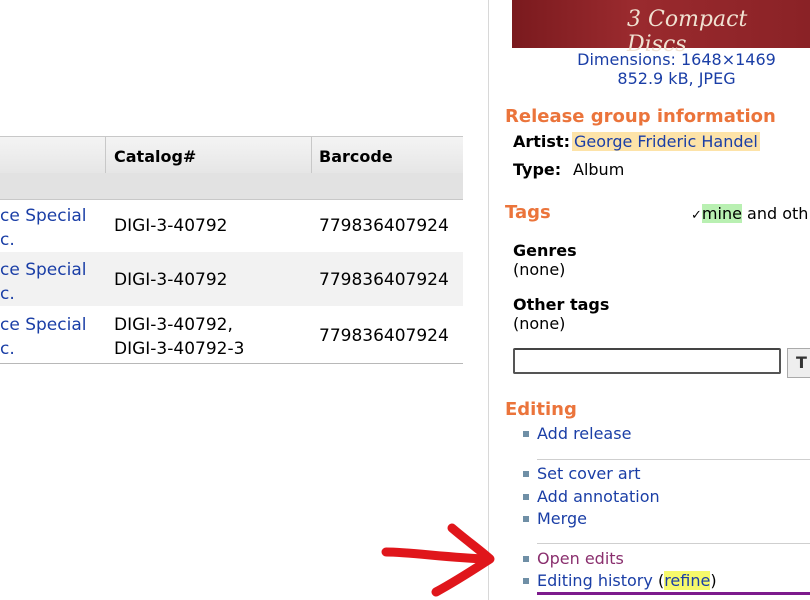 The image size is (810, 600). Describe the element at coordinates (649, 78) in the screenshot. I see `cover-file-info-link: 852.9 kB, JPEG` at that location.